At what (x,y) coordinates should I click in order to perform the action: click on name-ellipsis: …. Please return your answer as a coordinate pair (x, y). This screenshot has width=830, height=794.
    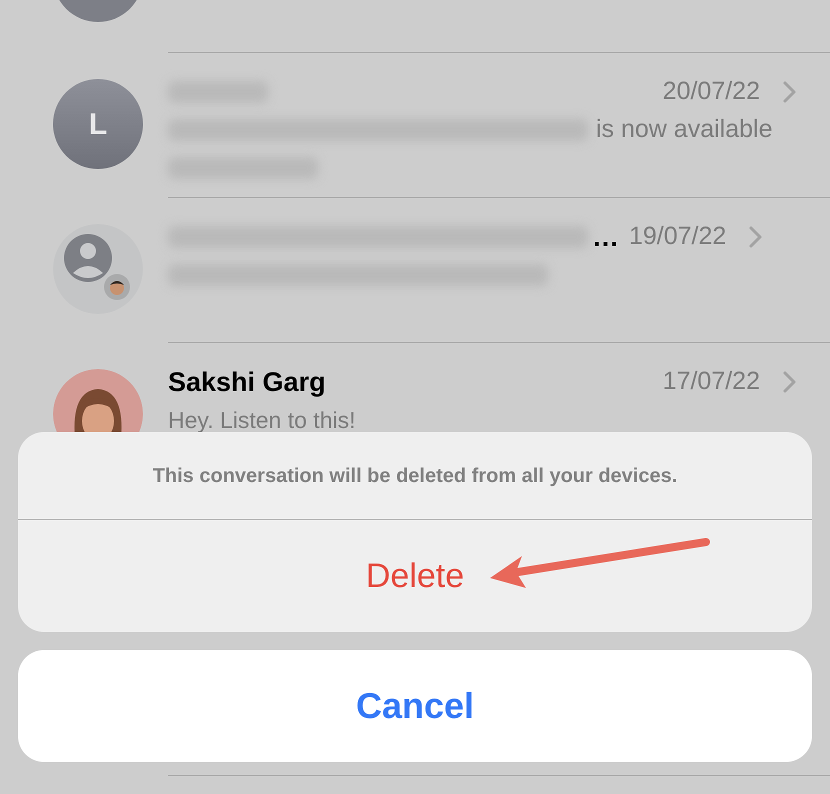
    Looking at the image, I should click on (605, 237).